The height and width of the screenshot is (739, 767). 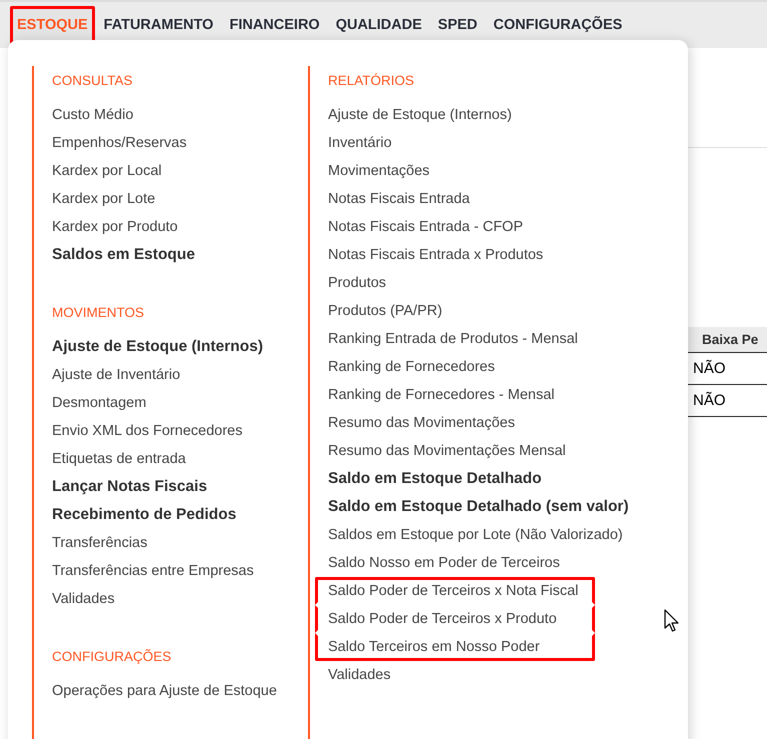 What do you see at coordinates (274, 25) in the screenshot?
I see `nav-tab: FINANCEIRO` at bounding box center [274, 25].